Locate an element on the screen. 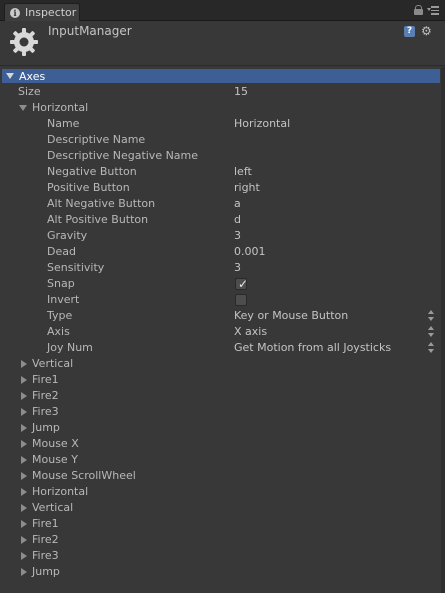 This screenshot has width=445, height=593. lock-icon is located at coordinates (418, 10).